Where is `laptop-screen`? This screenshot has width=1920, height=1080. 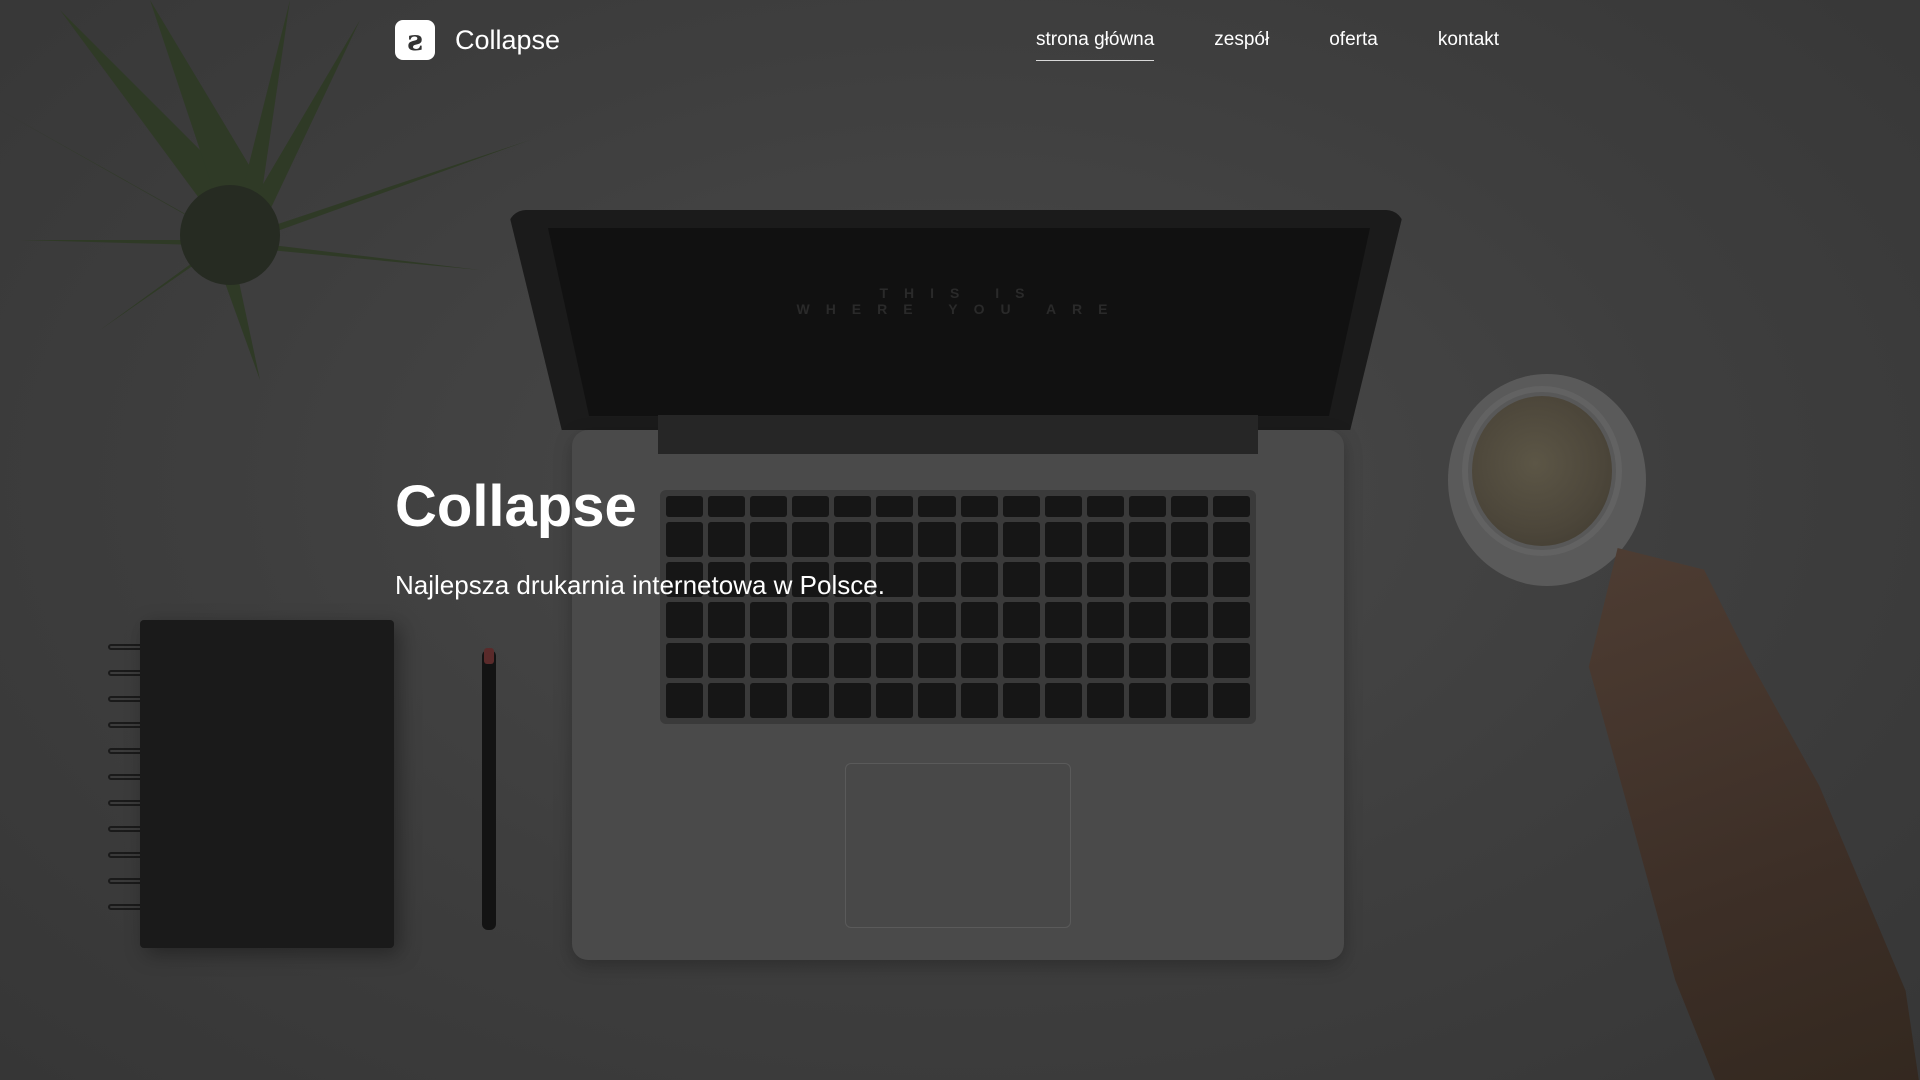 laptop-screen is located at coordinates (959, 322).